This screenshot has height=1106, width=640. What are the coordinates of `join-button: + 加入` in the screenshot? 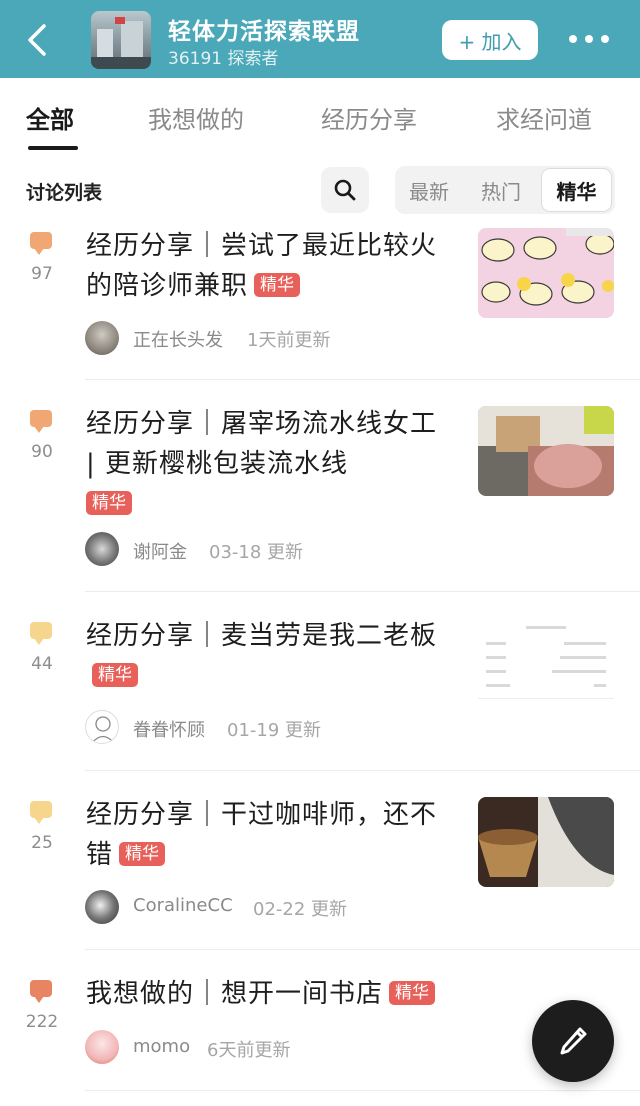 It's located at (490, 40).